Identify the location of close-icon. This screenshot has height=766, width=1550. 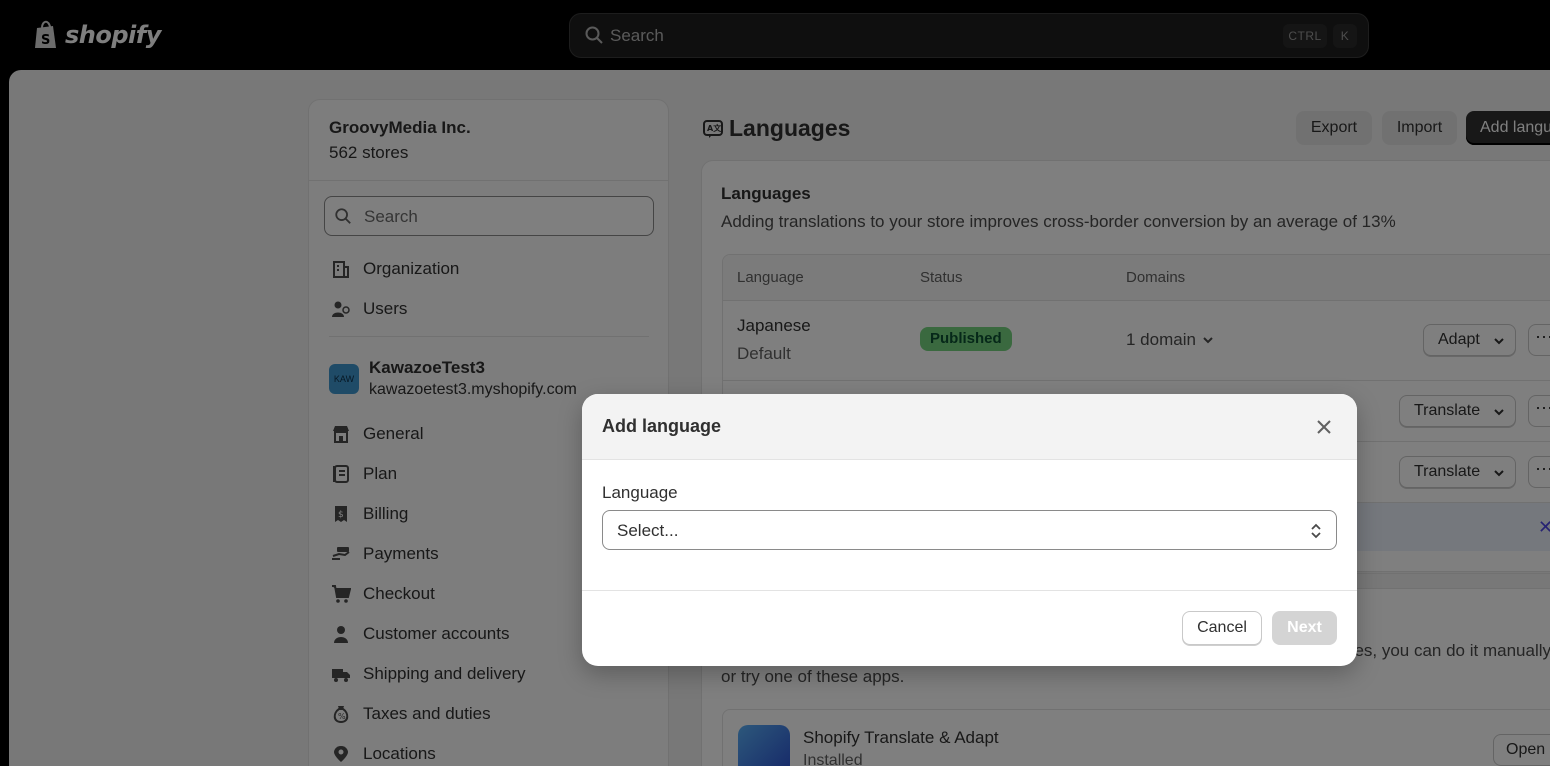
(1324, 427).